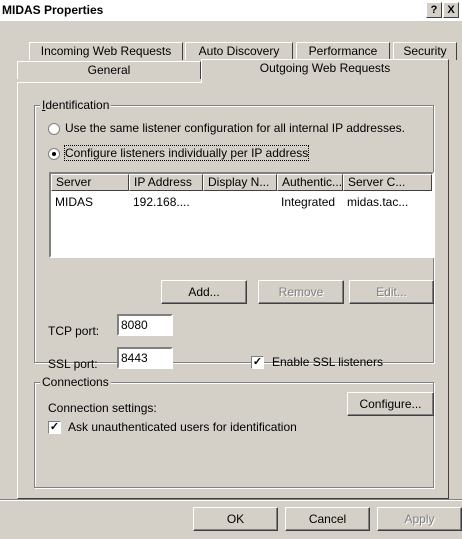  I want to click on close-button: X, so click(451, 10).